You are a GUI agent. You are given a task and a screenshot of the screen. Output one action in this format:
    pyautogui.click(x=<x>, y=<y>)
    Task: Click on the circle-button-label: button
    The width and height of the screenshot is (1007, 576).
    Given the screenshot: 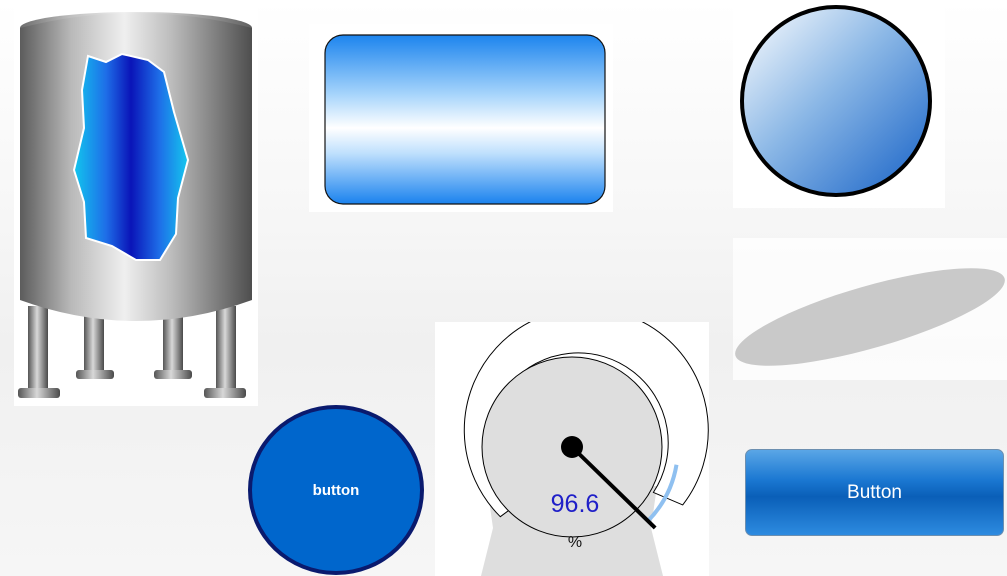 What is the action you would take?
    pyautogui.click(x=336, y=490)
    